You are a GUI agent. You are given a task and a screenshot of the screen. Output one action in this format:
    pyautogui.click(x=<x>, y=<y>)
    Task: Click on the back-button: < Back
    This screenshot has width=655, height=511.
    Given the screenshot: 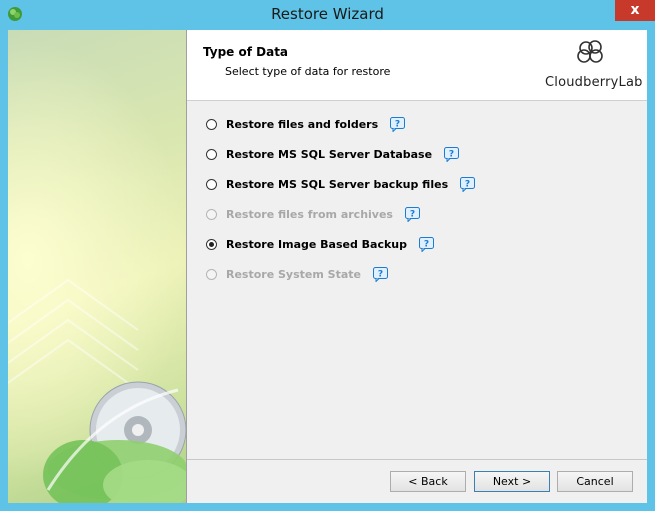 What is the action you would take?
    pyautogui.click(x=428, y=481)
    